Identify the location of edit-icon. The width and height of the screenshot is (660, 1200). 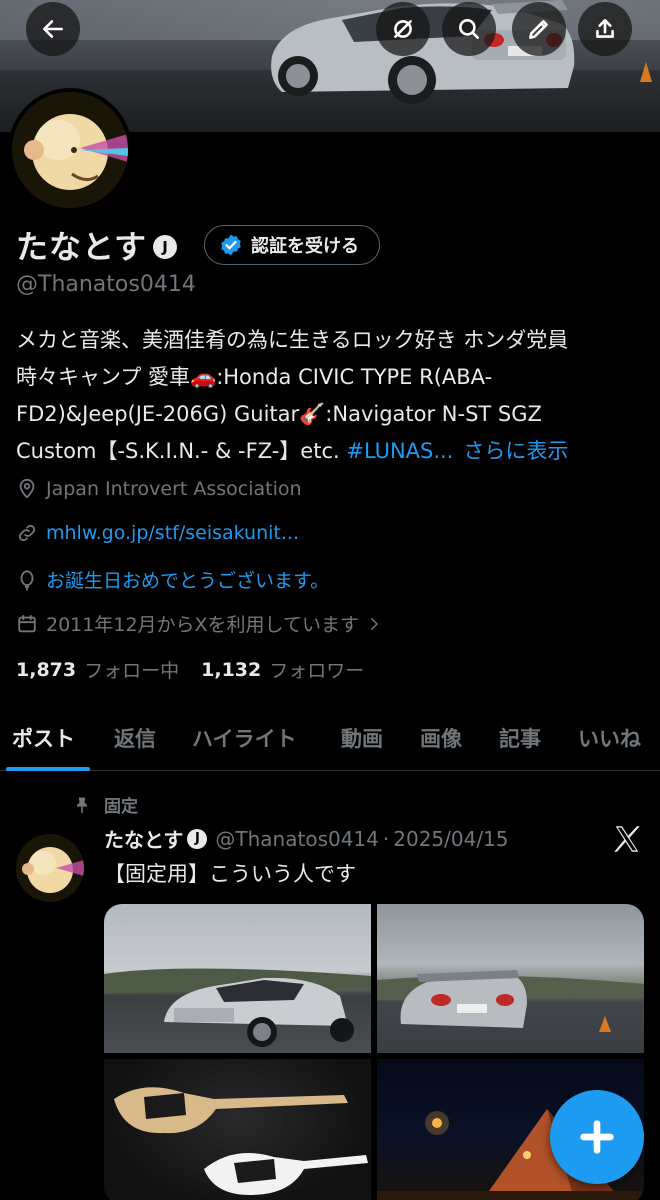
(538, 29).